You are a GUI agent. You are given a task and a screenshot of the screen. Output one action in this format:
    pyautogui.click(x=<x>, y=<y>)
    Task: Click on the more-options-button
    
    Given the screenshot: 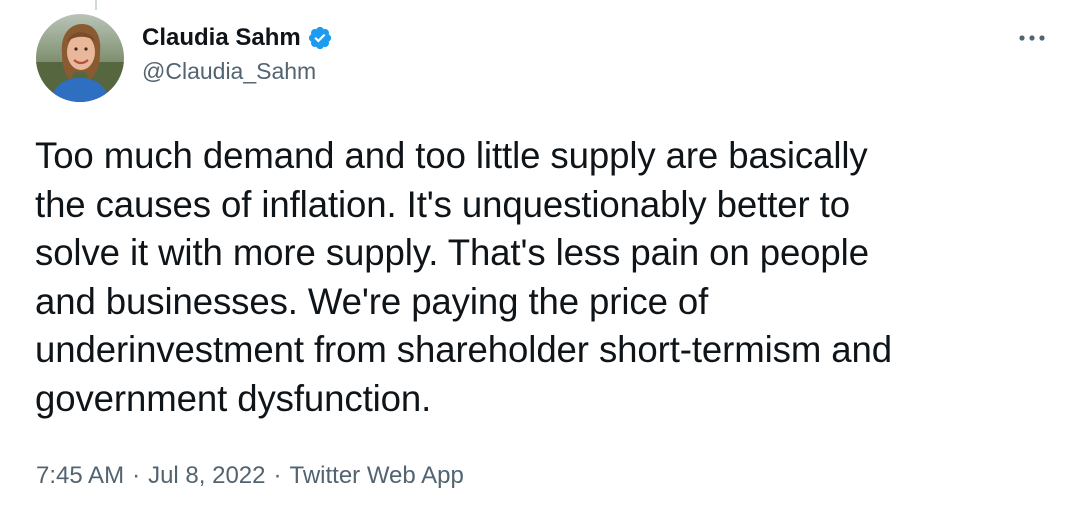 What is the action you would take?
    pyautogui.click(x=1032, y=38)
    